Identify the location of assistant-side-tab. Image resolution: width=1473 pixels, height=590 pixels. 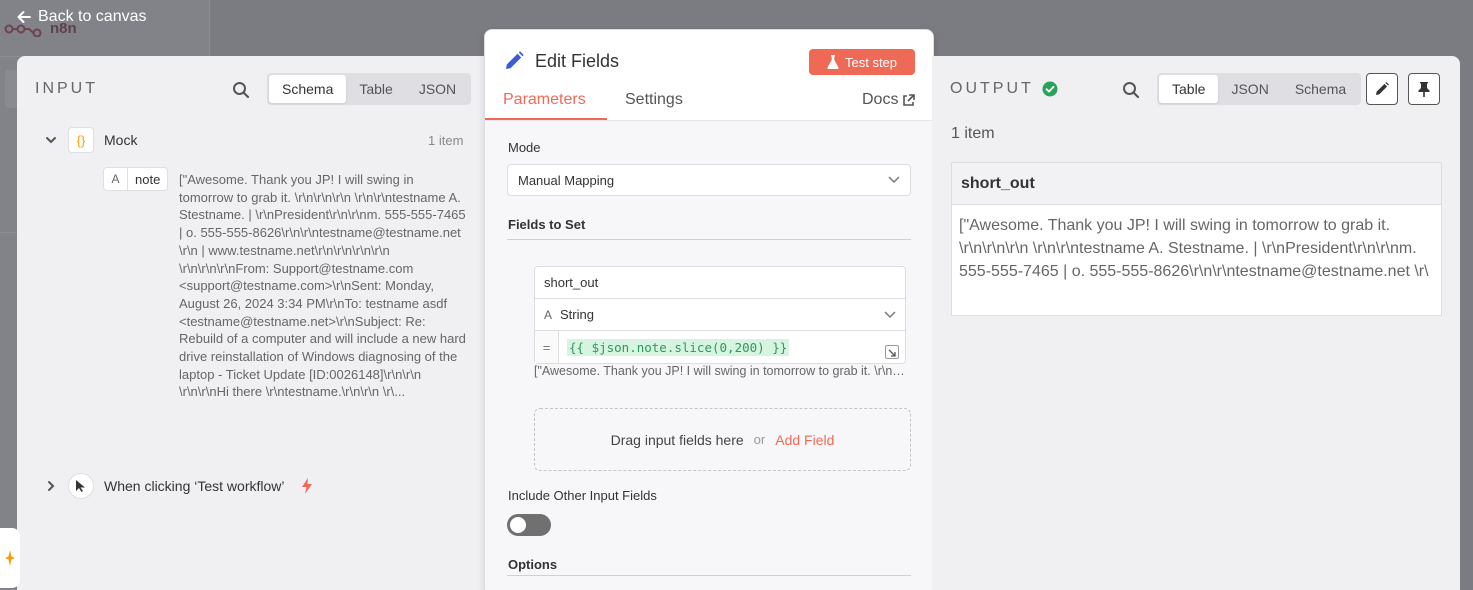
(10, 558).